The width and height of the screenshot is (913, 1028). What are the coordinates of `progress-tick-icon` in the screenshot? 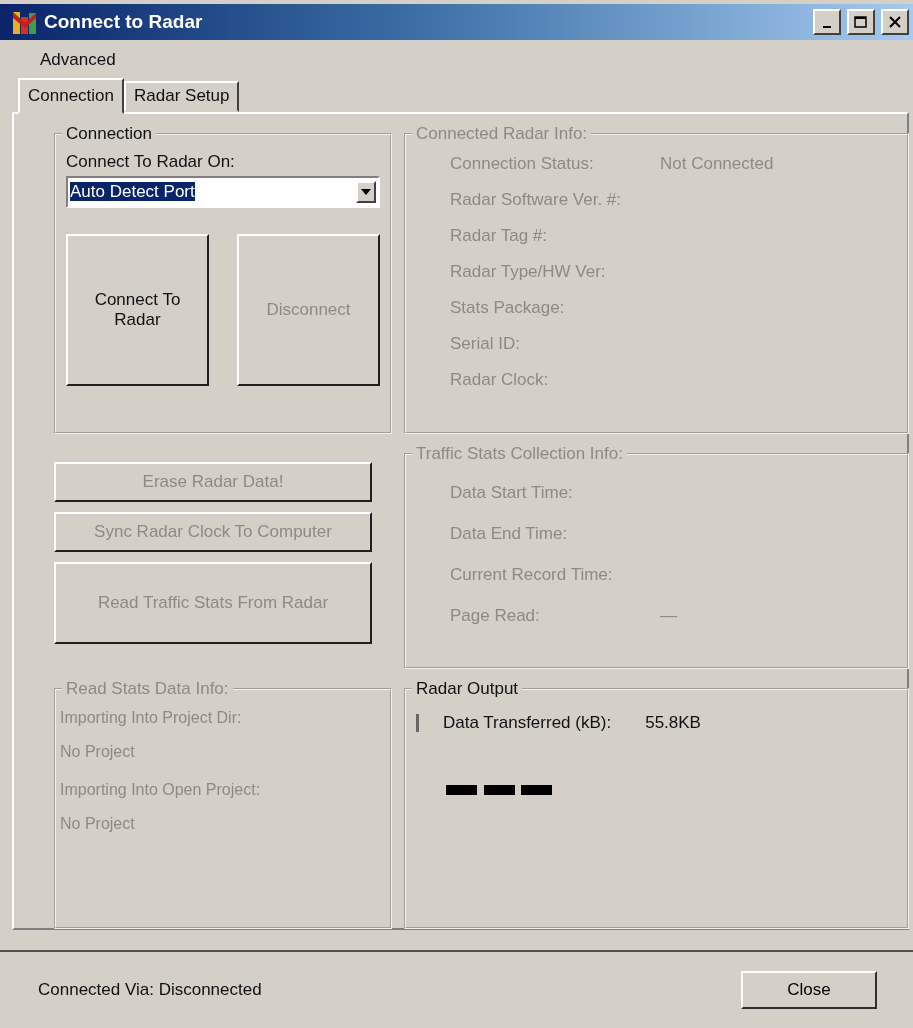 It's located at (417, 723).